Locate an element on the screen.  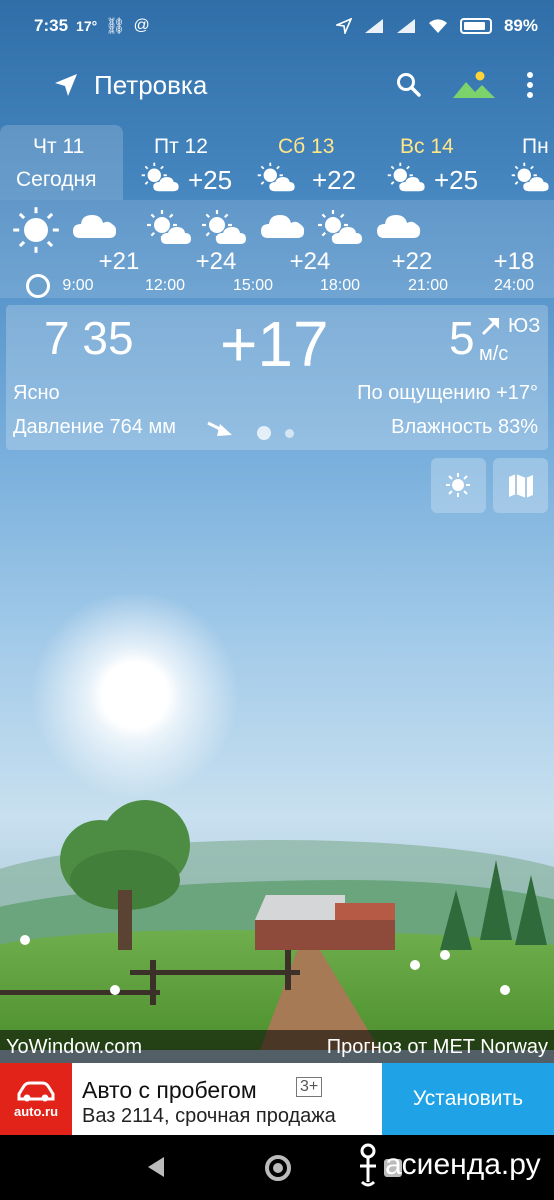
more-vert-icon is located at coordinates (530, 85).